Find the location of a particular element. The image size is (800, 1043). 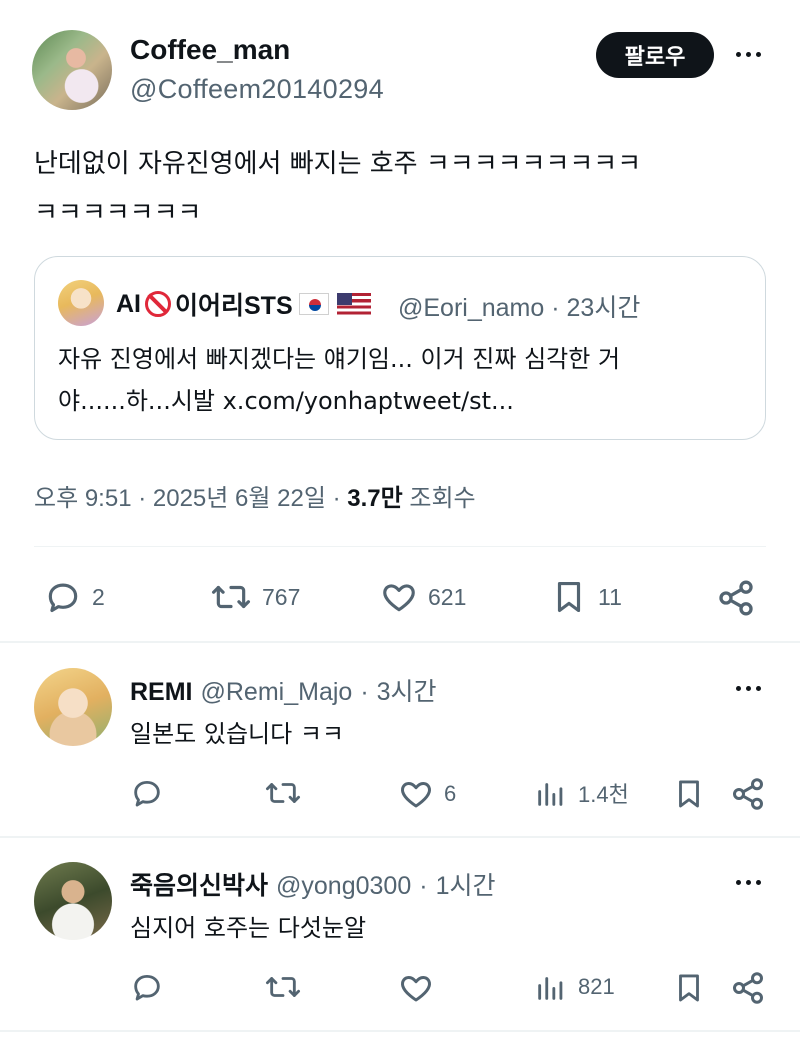

follow-button: 팔로우 is located at coordinates (655, 55).